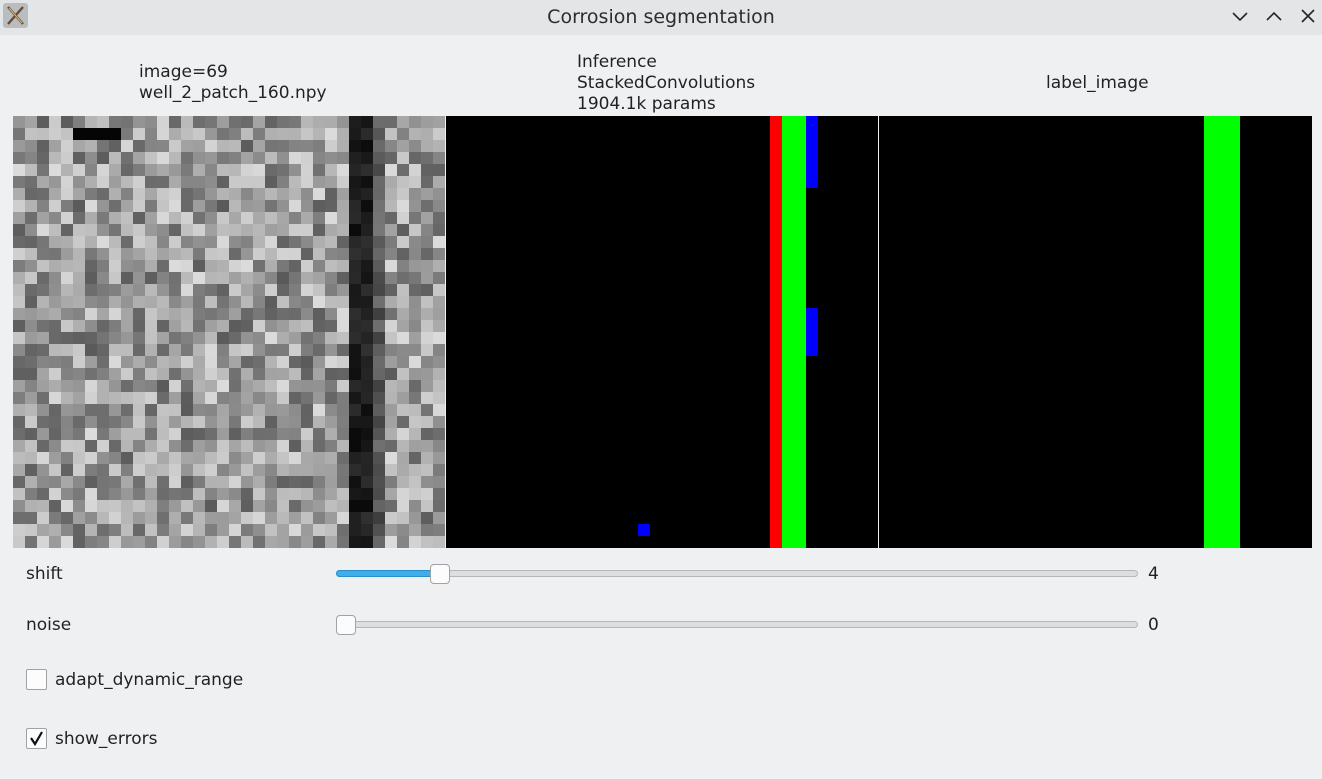 This screenshot has width=1322, height=779. I want to click on input-image-title: image=69 well_2_patch_160.npy, so click(233, 82).